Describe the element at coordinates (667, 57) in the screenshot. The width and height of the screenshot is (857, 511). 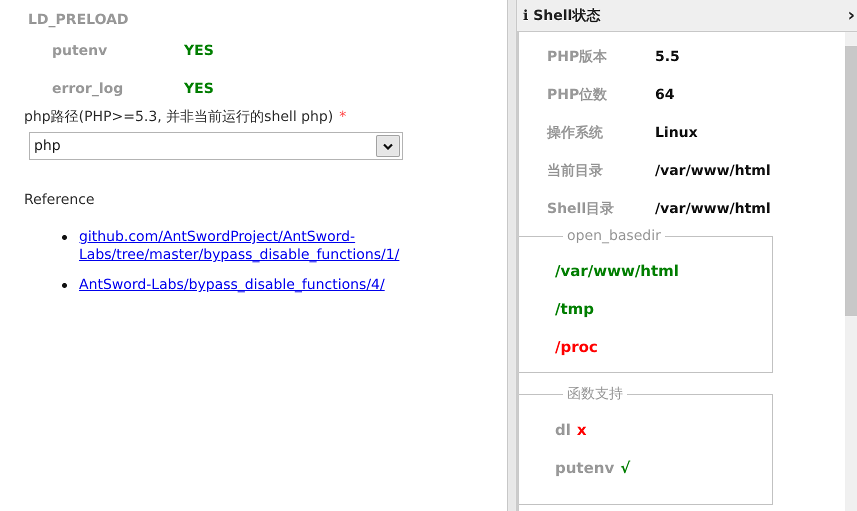
I see `info-value: 5.5` at that location.